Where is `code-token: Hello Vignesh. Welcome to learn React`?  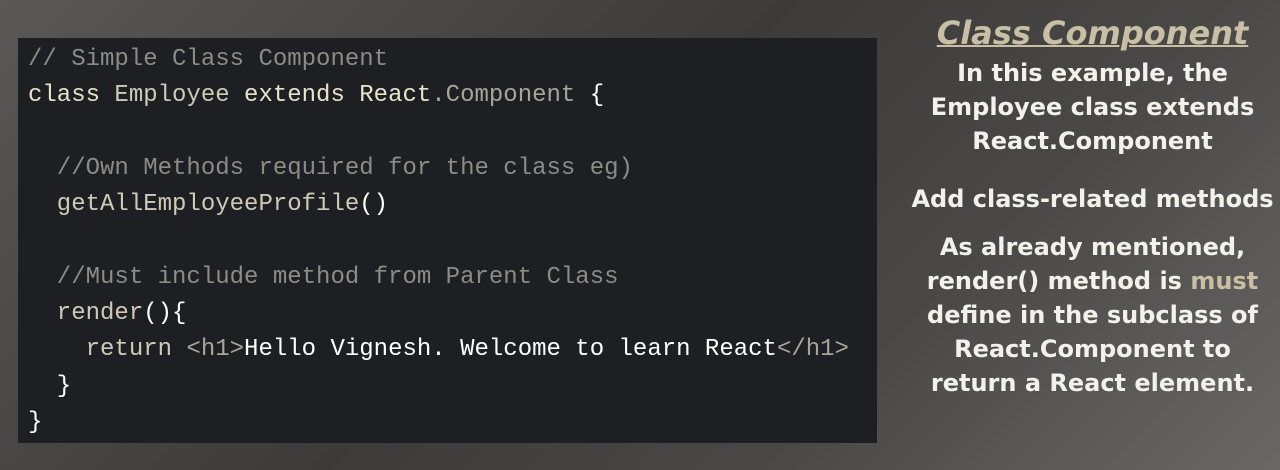
code-token: Hello Vignesh. Welcome to learn React is located at coordinates (510, 350).